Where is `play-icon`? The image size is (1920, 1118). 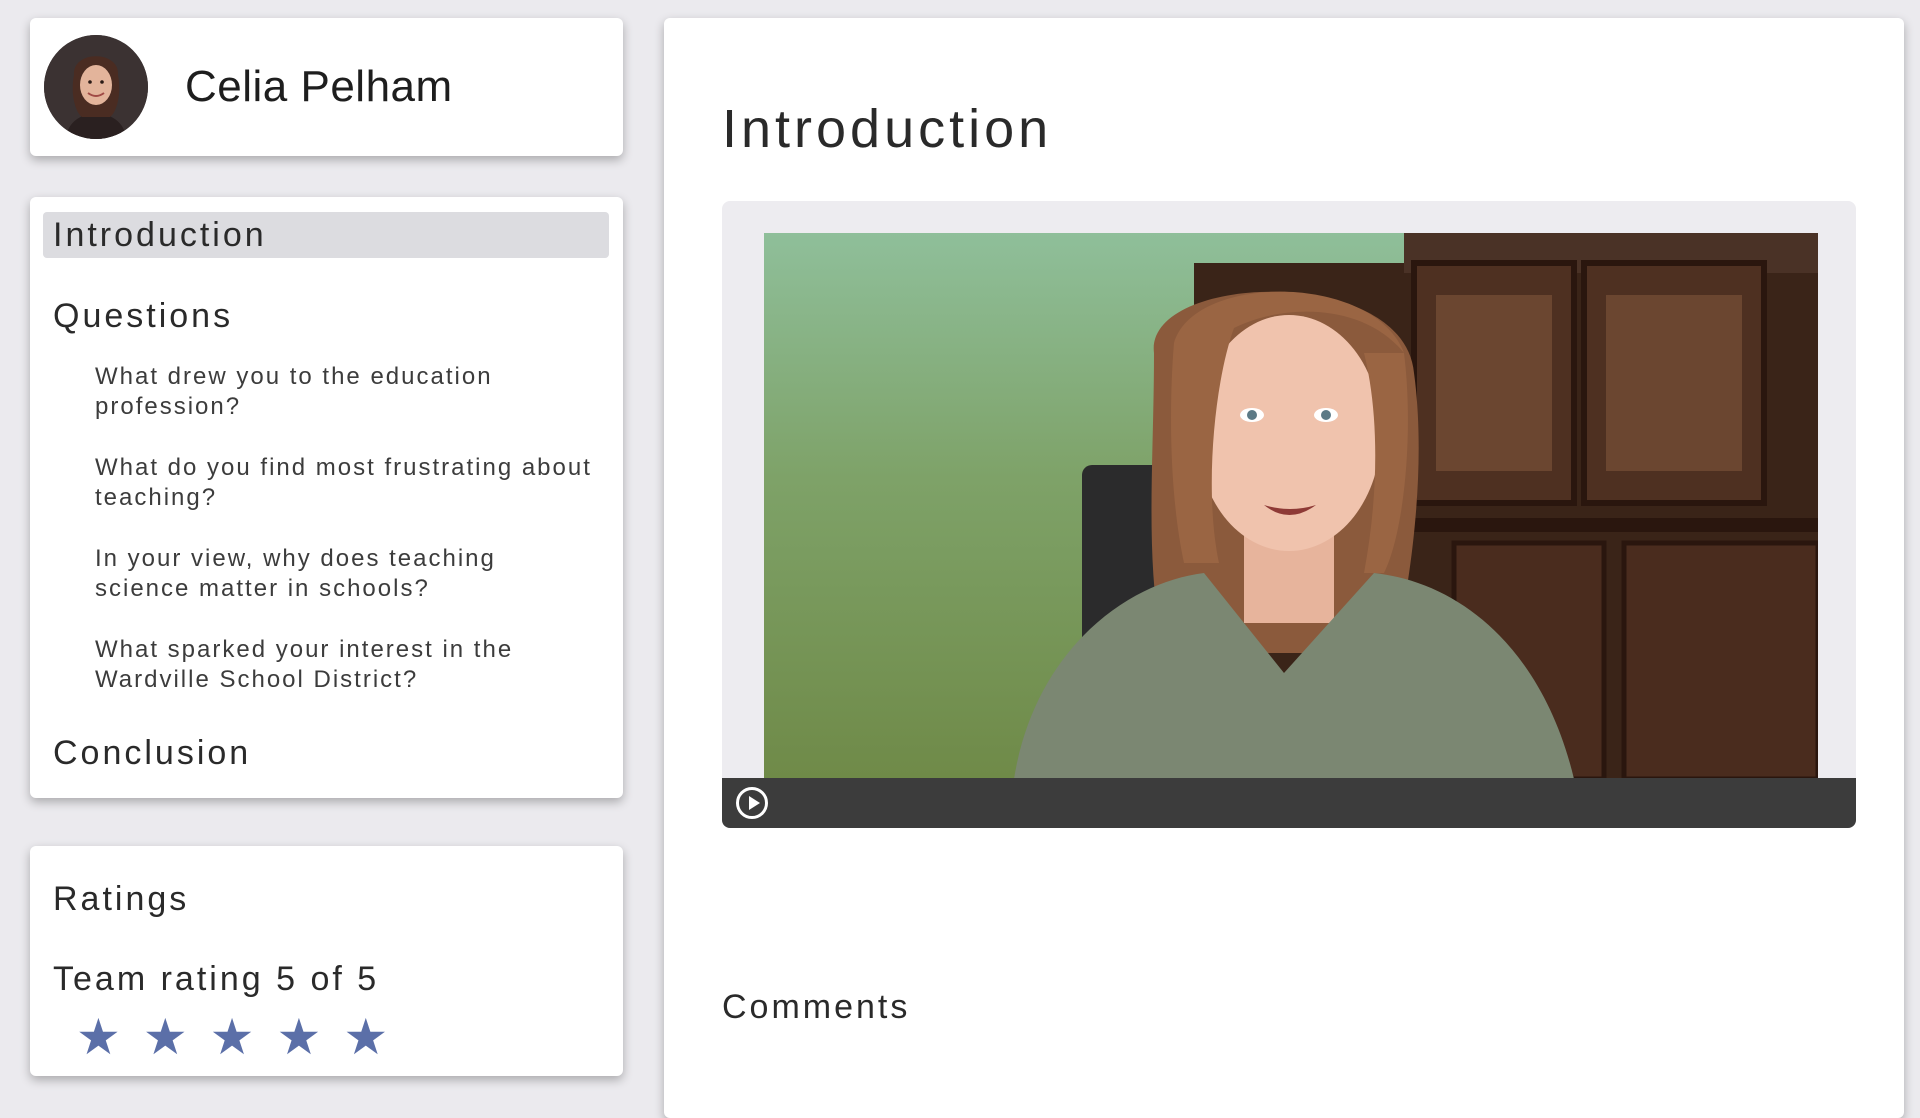
play-icon is located at coordinates (752, 803).